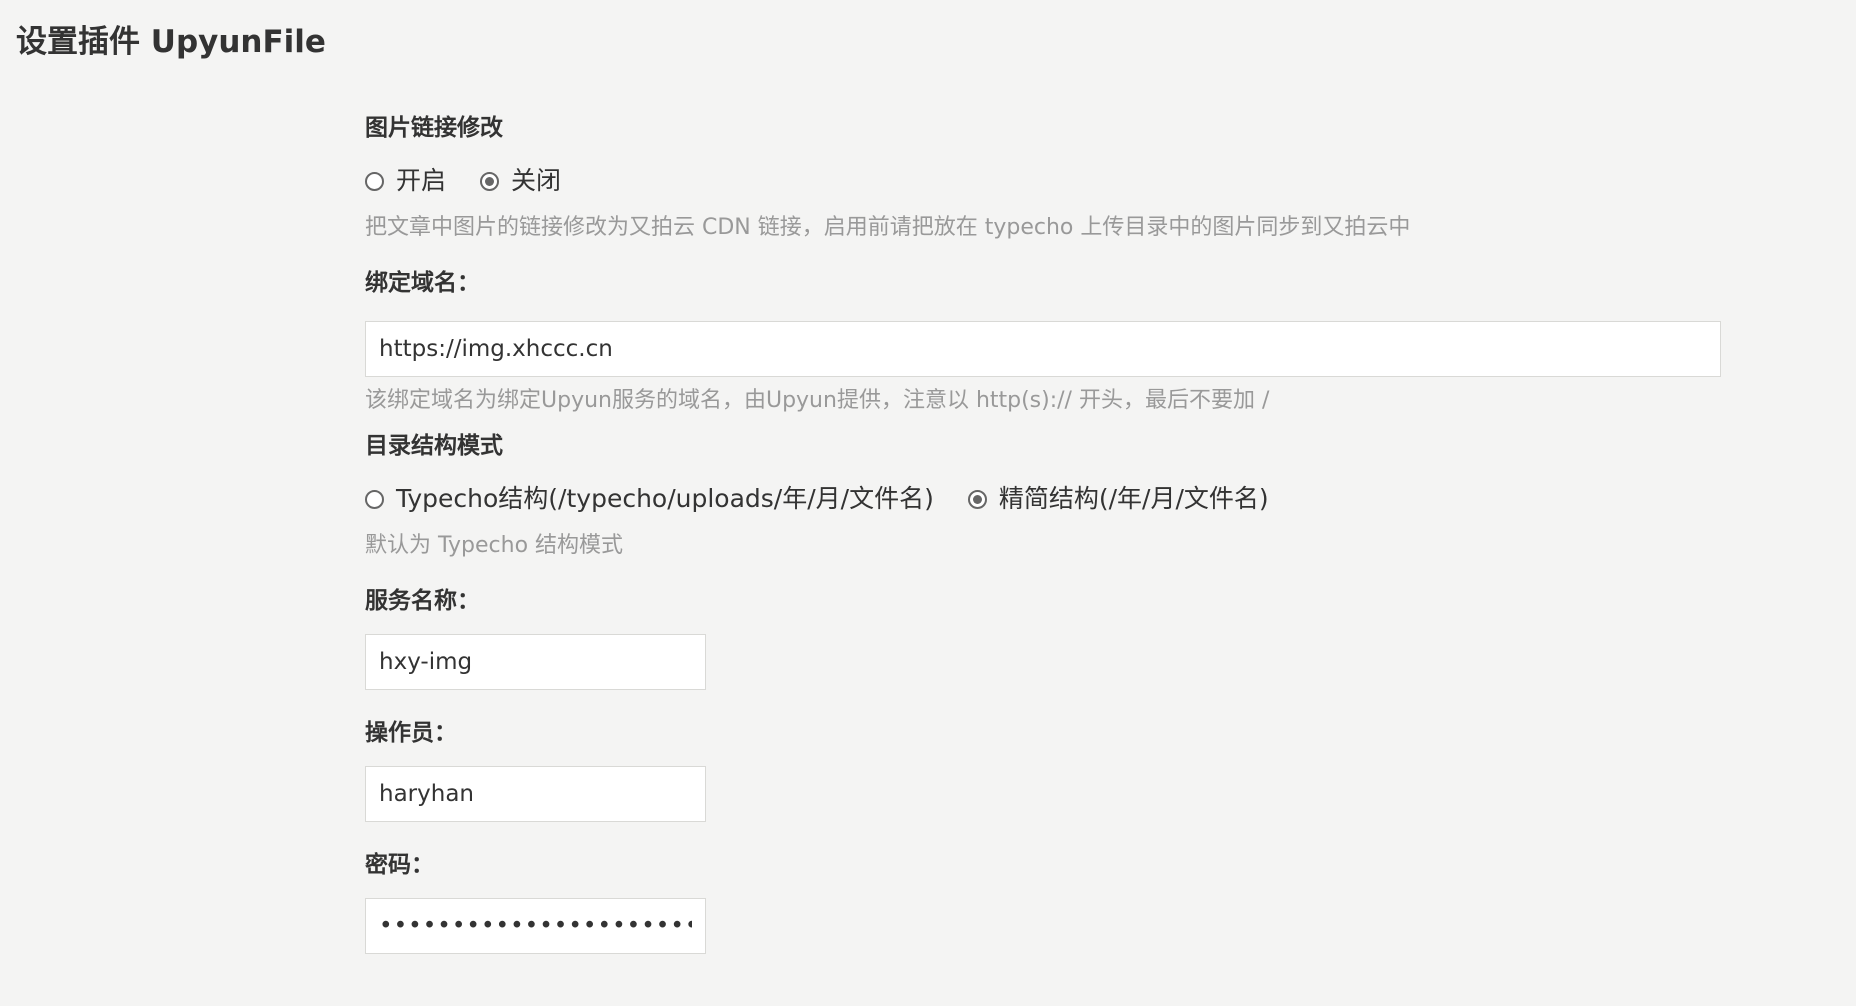 Image resolution: width=1856 pixels, height=1006 pixels. Describe the element at coordinates (171, 42) in the screenshot. I see `page-title: 设置插件 UpyunFile` at that location.